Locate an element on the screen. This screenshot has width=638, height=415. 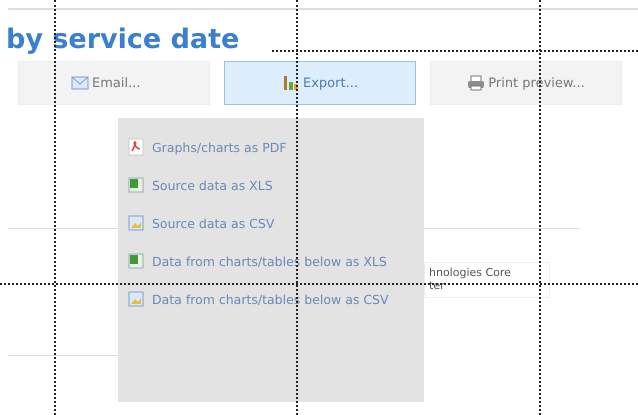
chart-icon is located at coordinates (291, 83).